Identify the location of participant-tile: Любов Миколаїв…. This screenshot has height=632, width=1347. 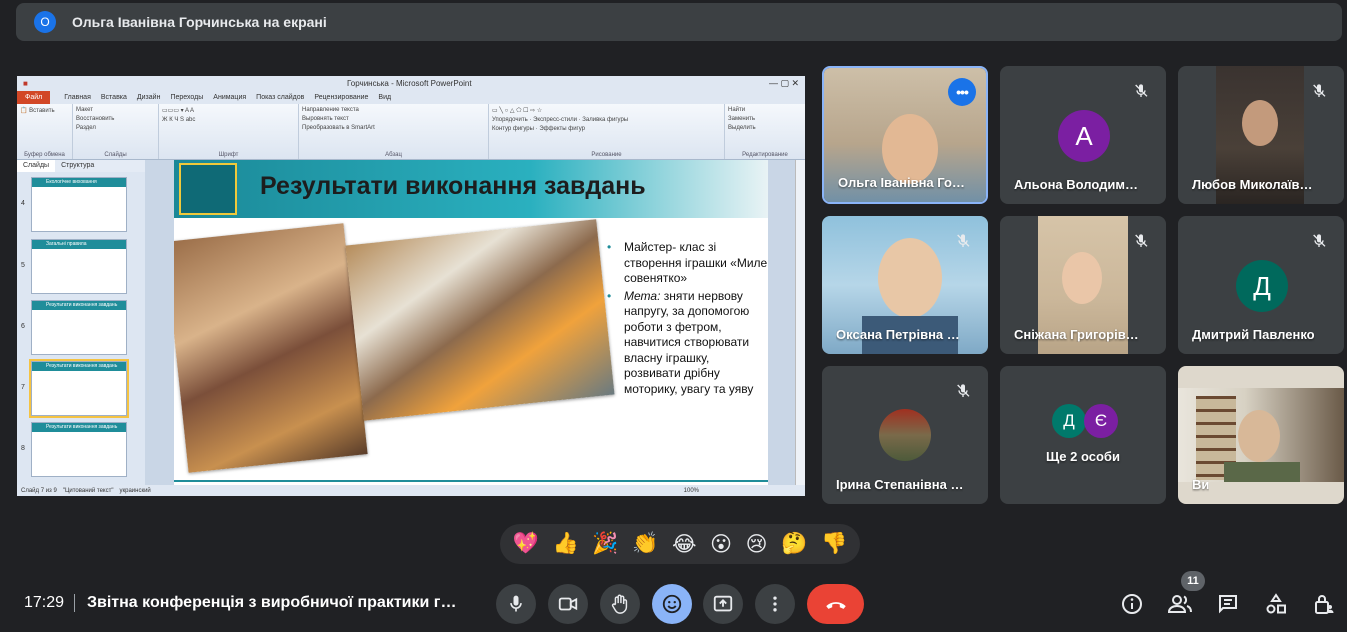
(1261, 135).